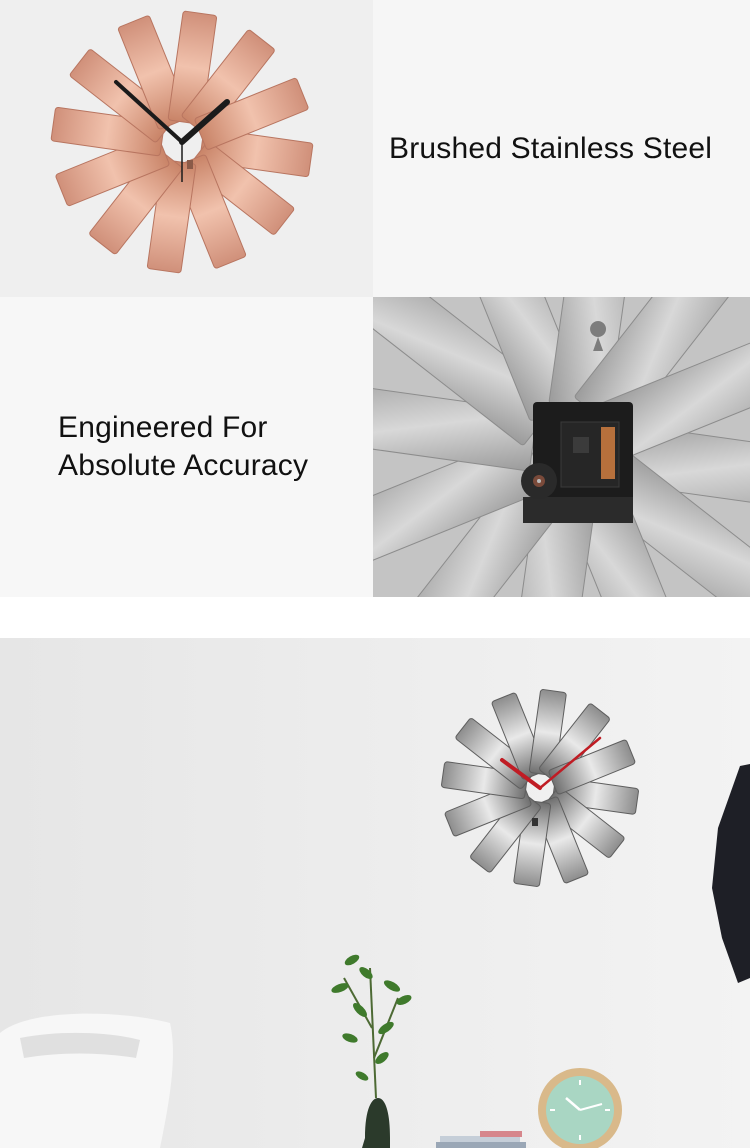 This screenshot has height=1148, width=750. I want to click on caption-line-2: Absolute Accuracy, so click(183, 465).